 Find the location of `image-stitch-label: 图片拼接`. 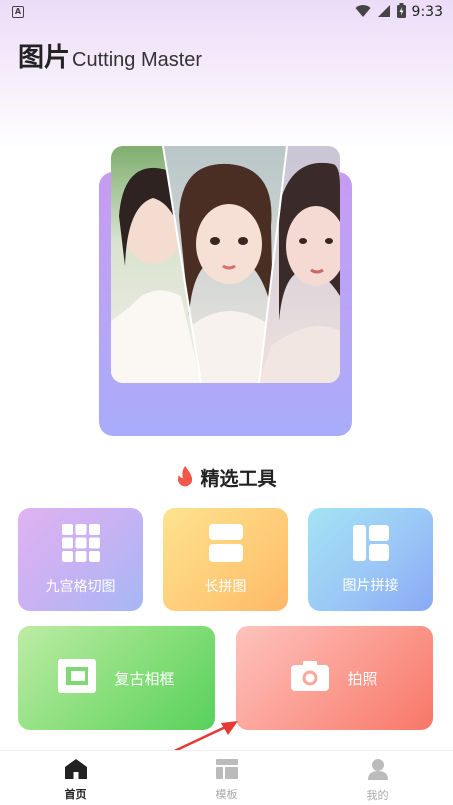

image-stitch-label: 图片拼接 is located at coordinates (370, 585).